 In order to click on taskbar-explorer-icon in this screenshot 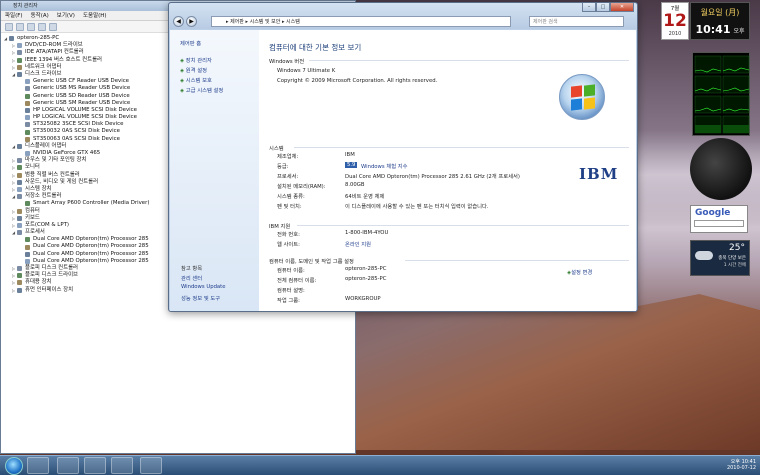, I will do `click(68, 465)`.